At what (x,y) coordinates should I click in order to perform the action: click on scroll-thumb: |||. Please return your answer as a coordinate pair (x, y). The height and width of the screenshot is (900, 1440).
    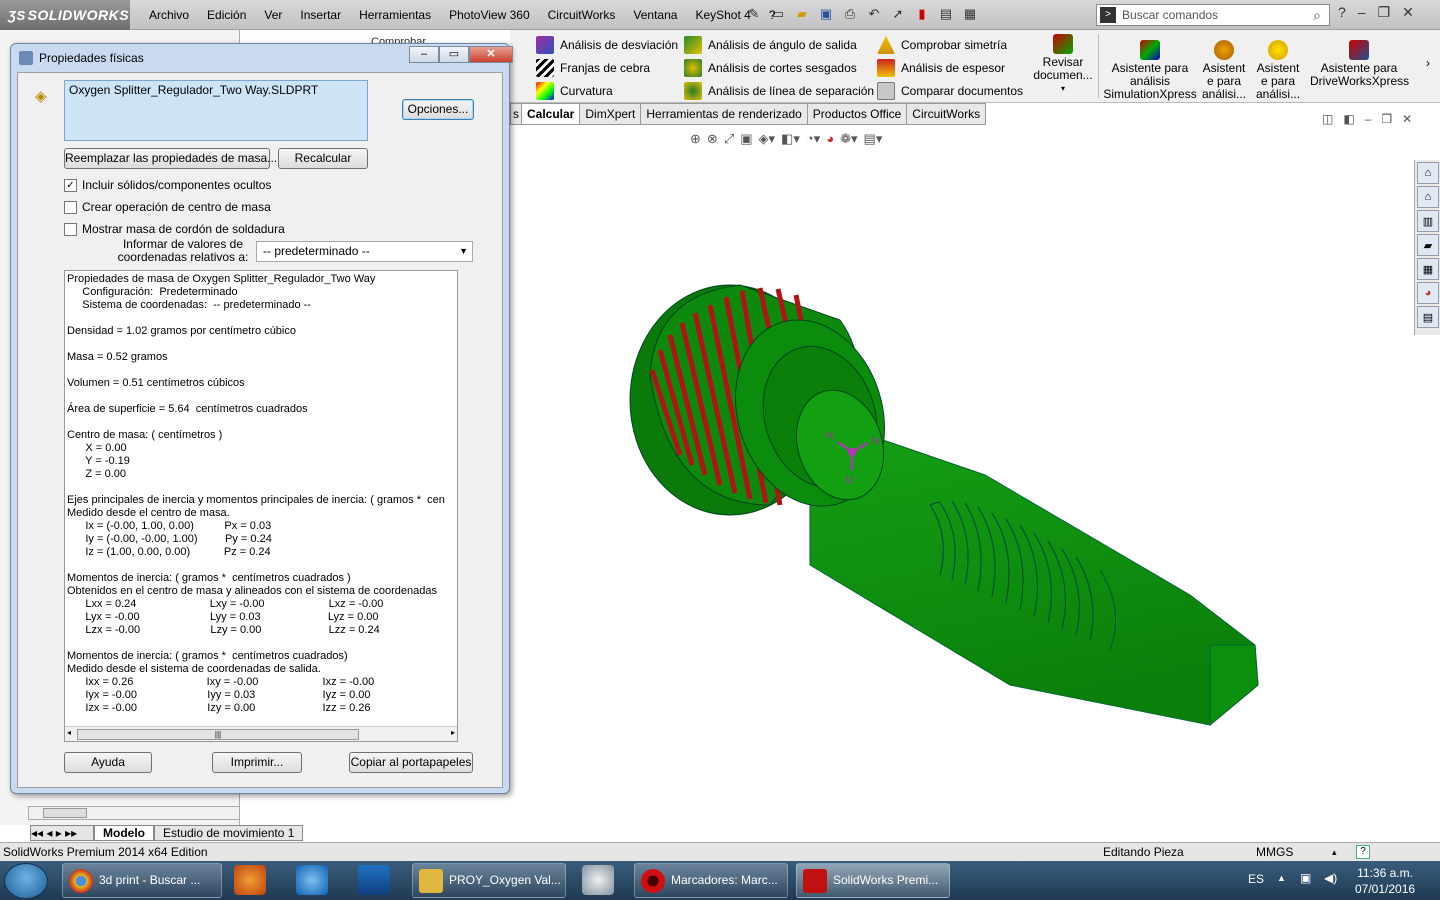
    Looking at the image, I should click on (218, 734).